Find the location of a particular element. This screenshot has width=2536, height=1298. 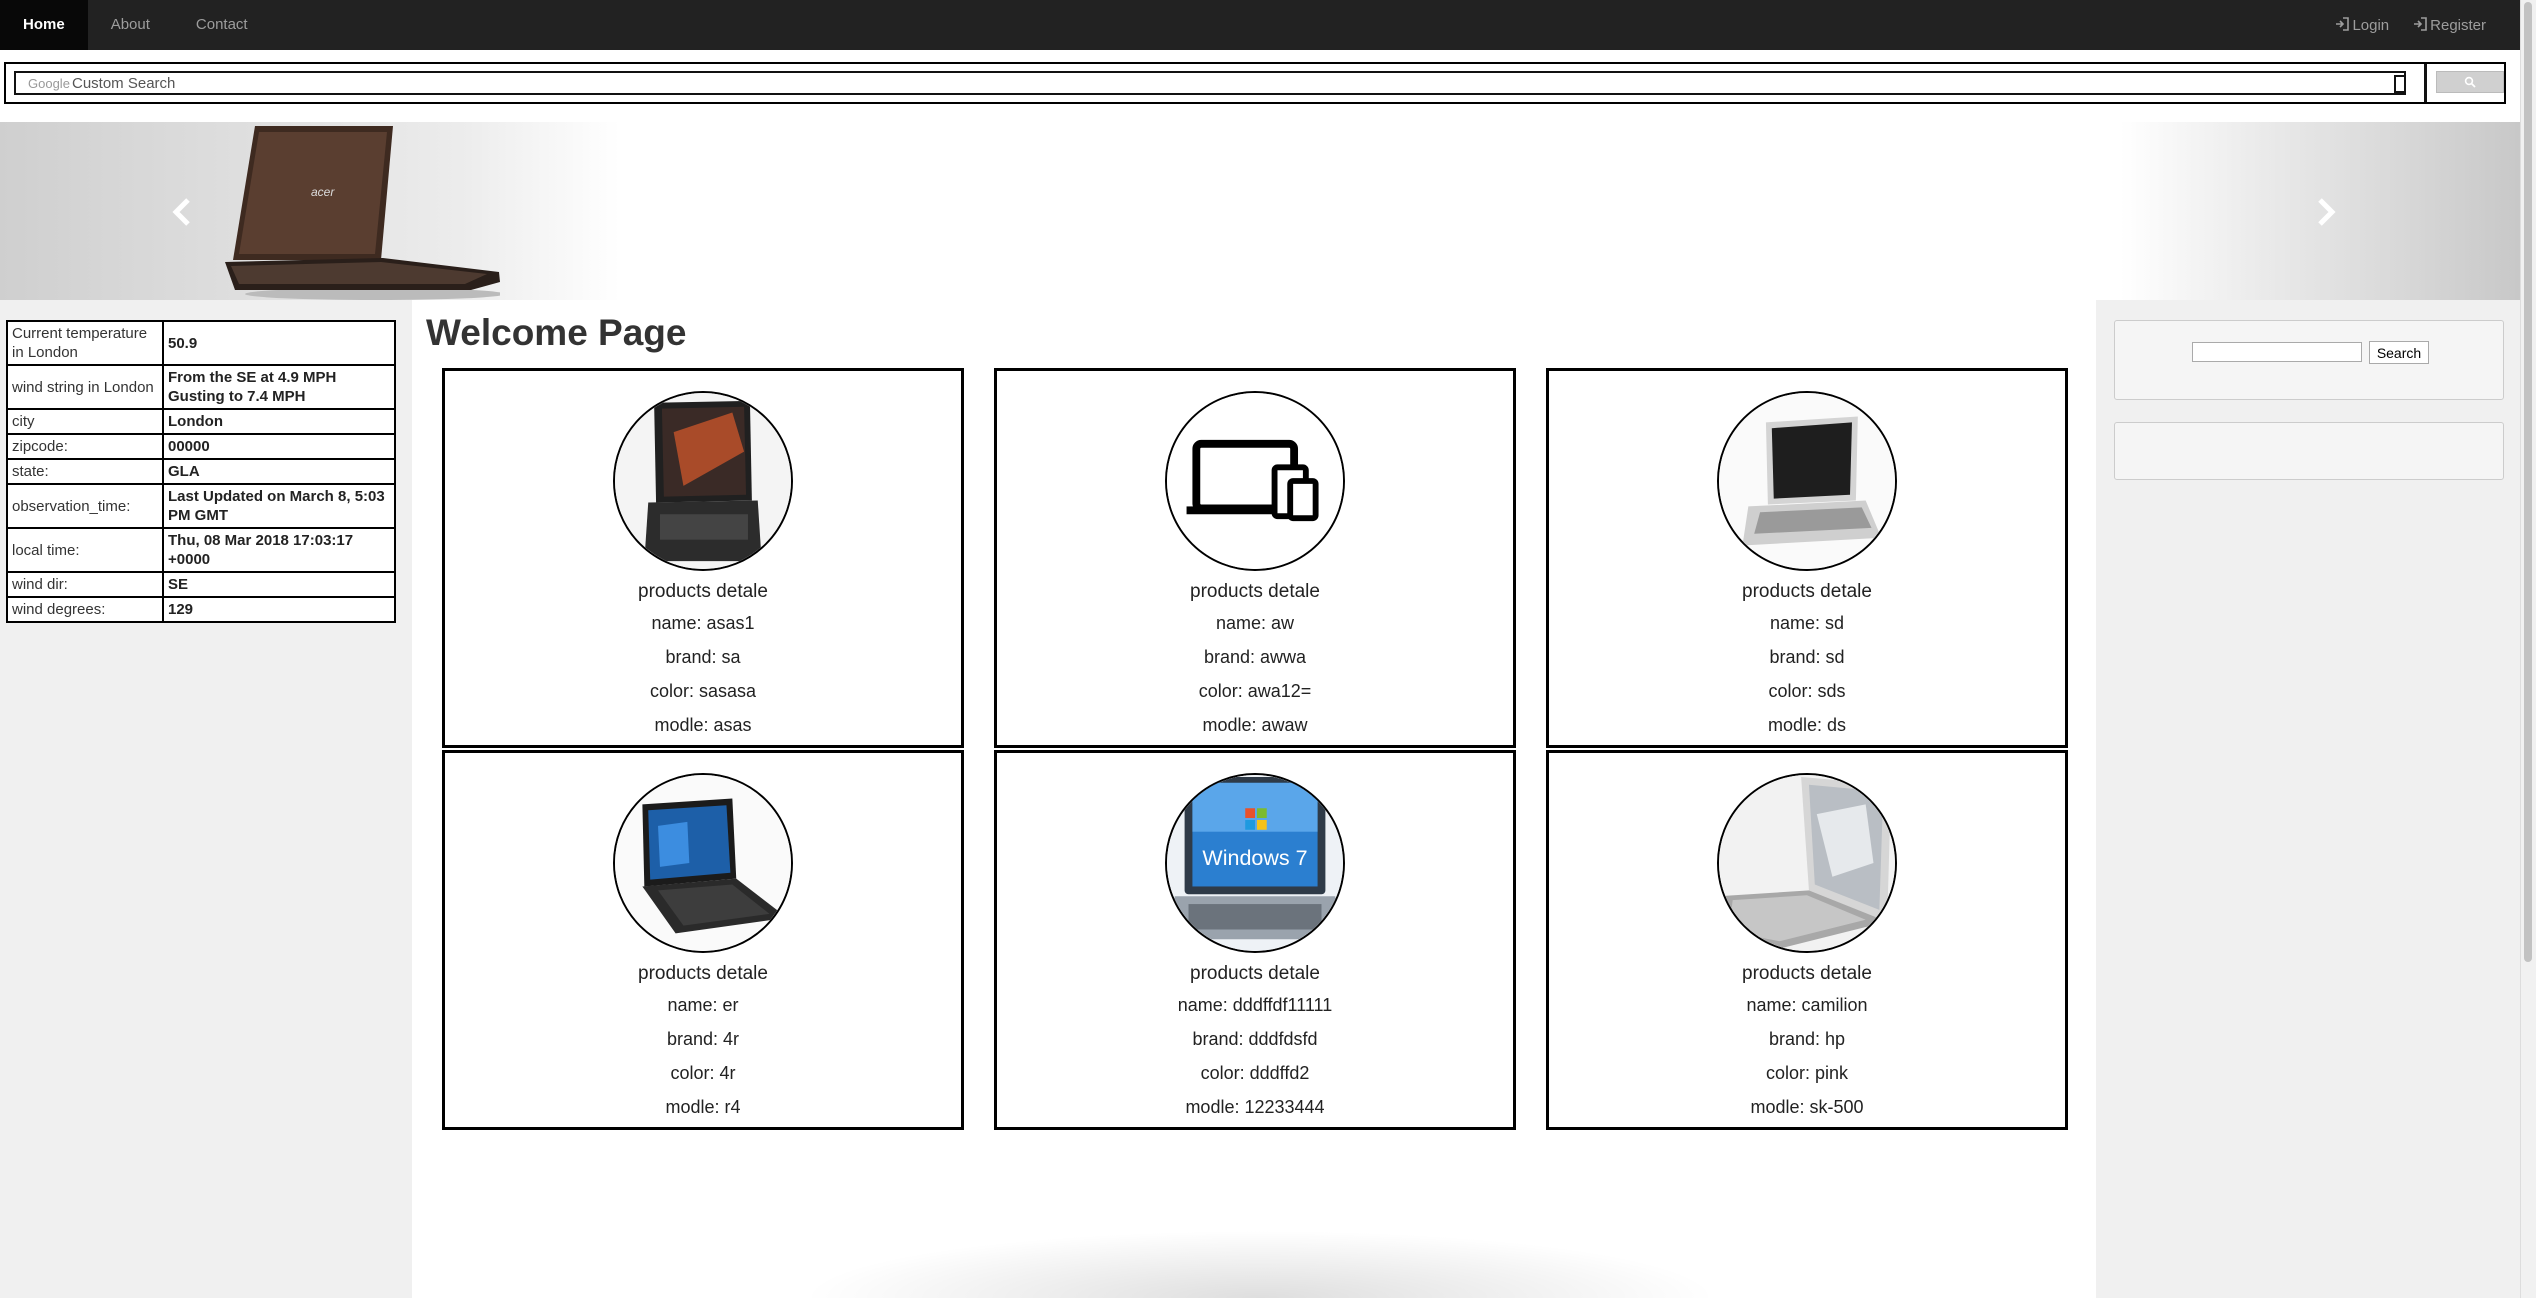

weather-label: wind dir: is located at coordinates (85, 584).